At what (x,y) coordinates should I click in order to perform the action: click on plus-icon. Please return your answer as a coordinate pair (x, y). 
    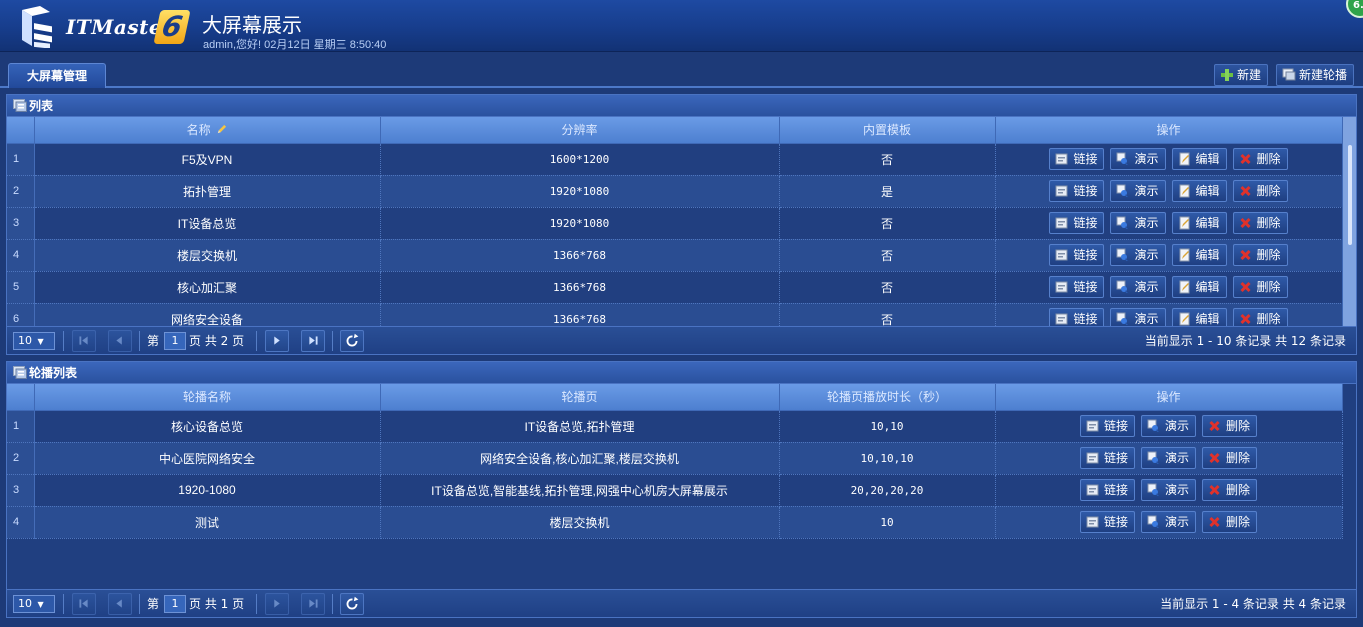
    Looking at the image, I should click on (1227, 75).